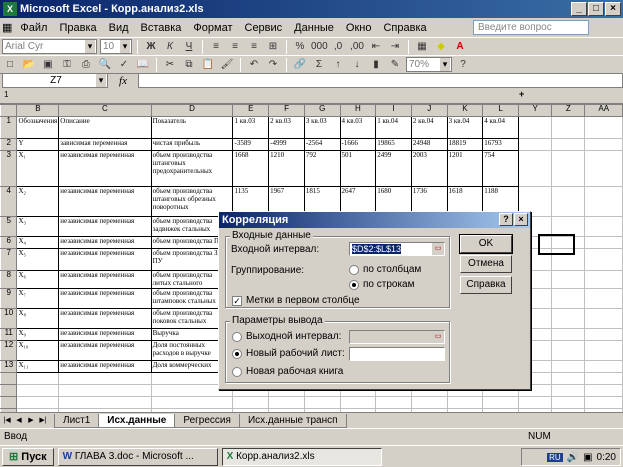 The width and height of the screenshot is (623, 467). What do you see at coordinates (38, 201) in the screenshot?
I see `cell-b: X₂` at bounding box center [38, 201].